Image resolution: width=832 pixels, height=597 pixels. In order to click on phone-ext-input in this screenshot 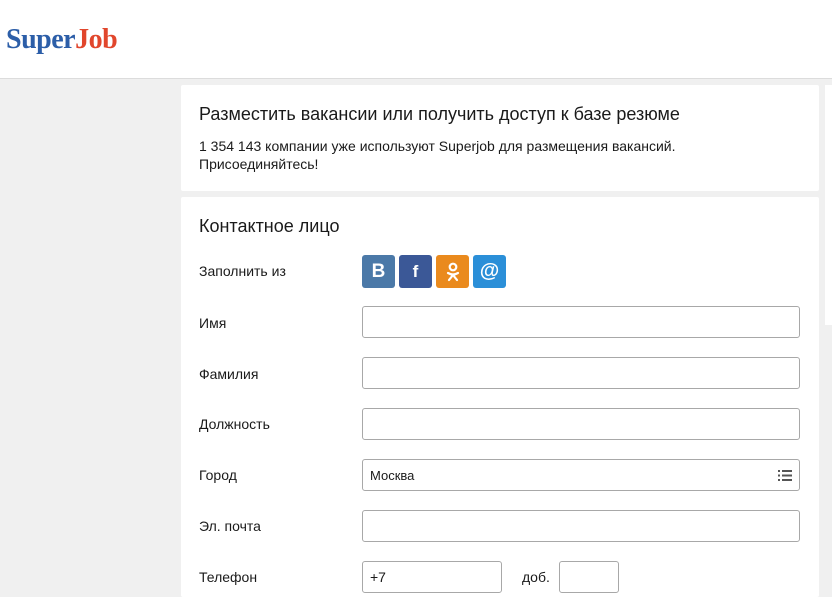, I will do `click(589, 577)`.